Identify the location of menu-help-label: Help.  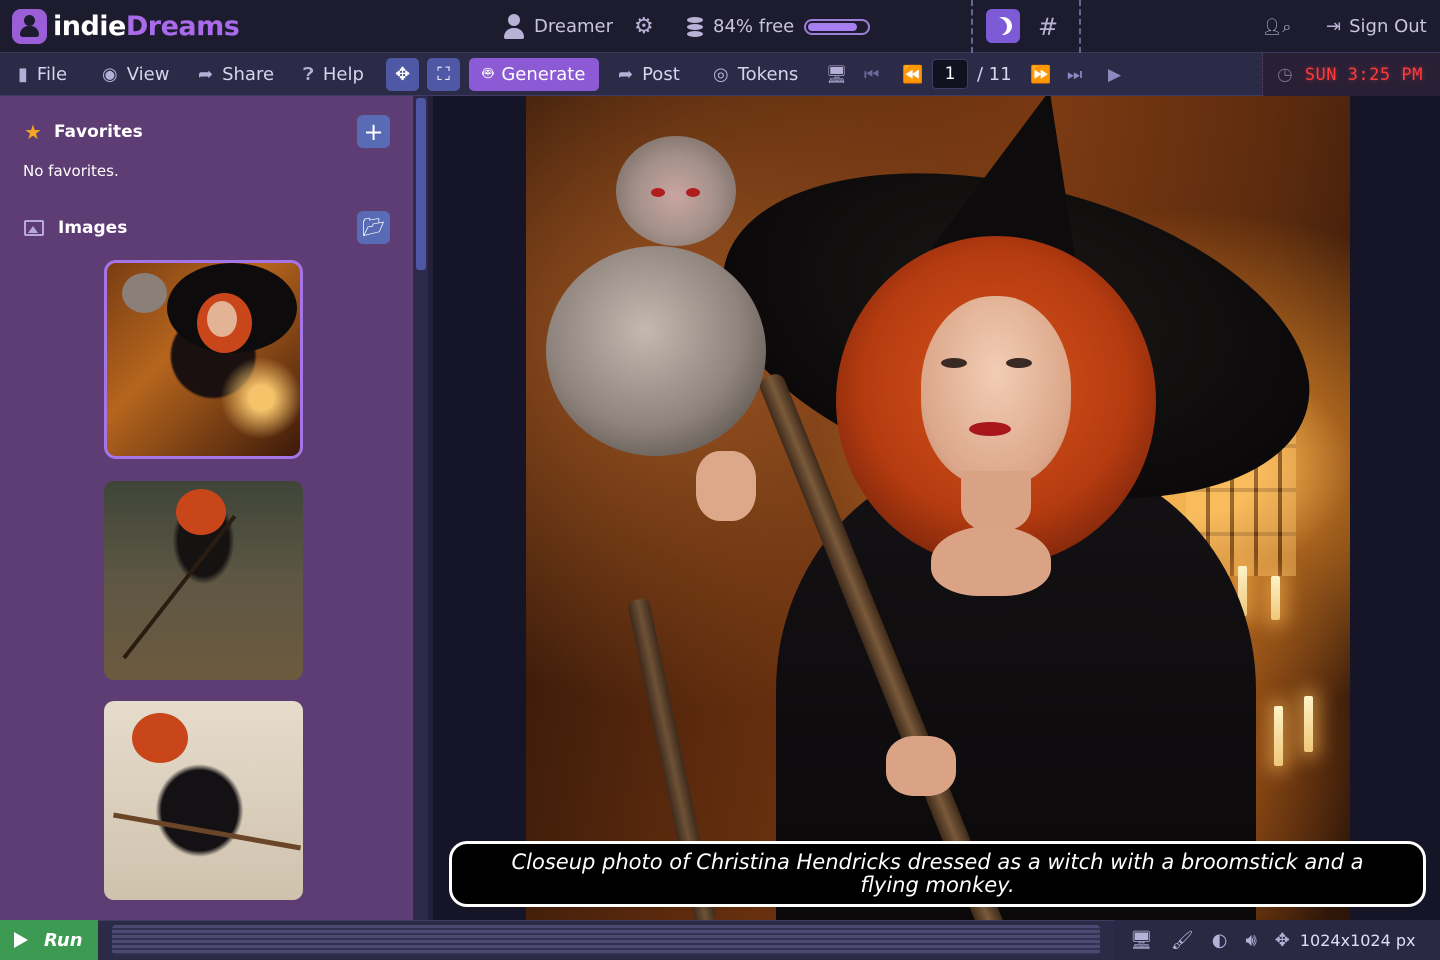
(343, 74).